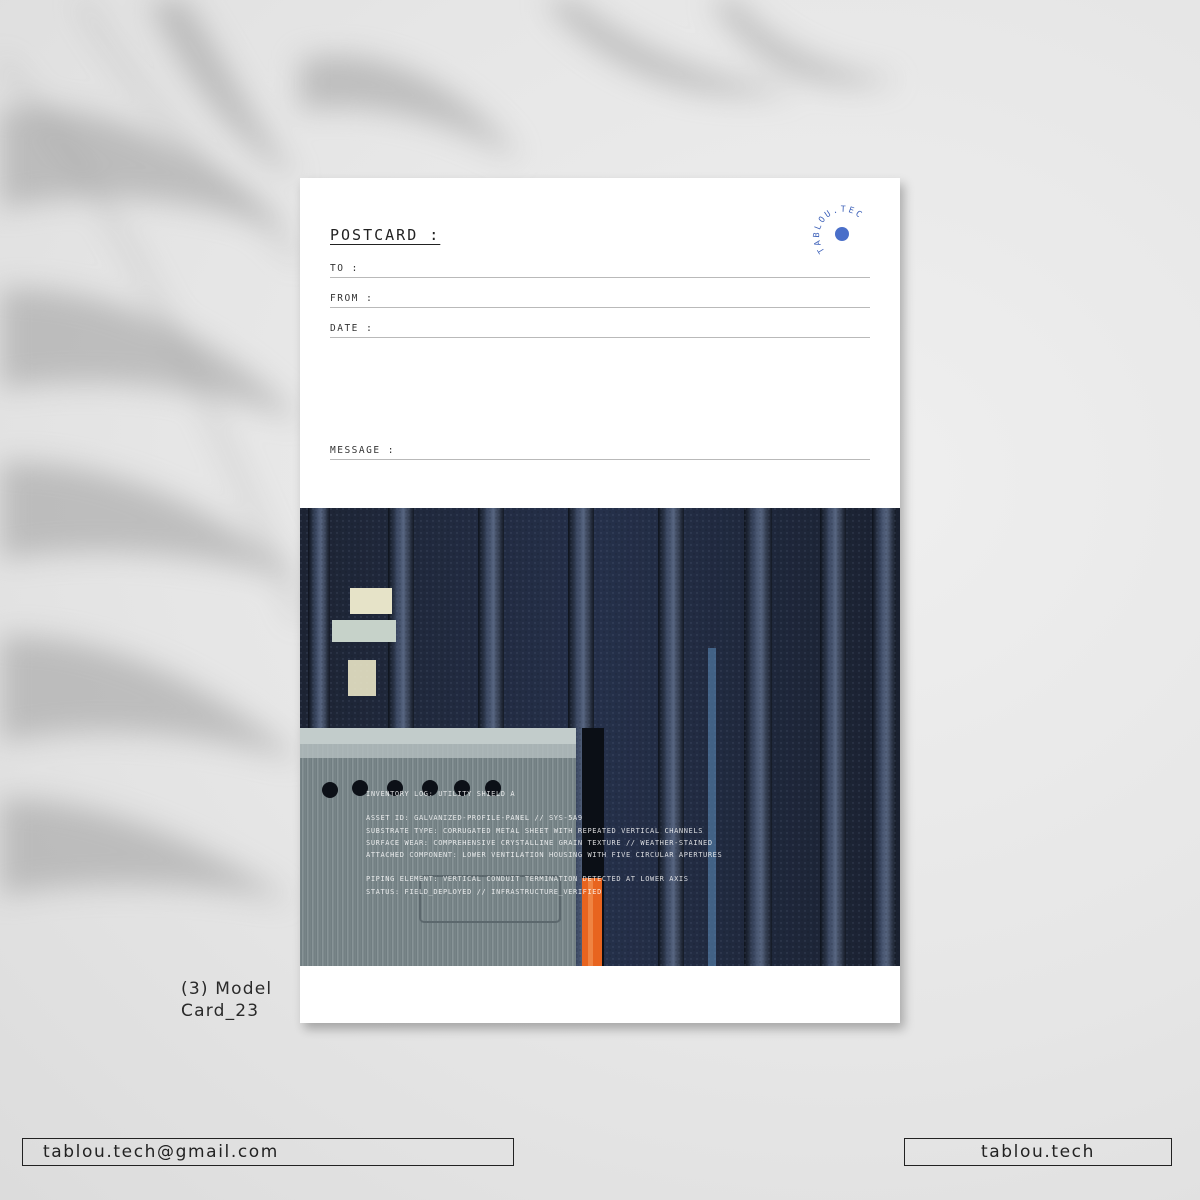 The height and width of the screenshot is (1200, 1200). What do you see at coordinates (600, 330) in the screenshot?
I see `date-field: DATE :` at bounding box center [600, 330].